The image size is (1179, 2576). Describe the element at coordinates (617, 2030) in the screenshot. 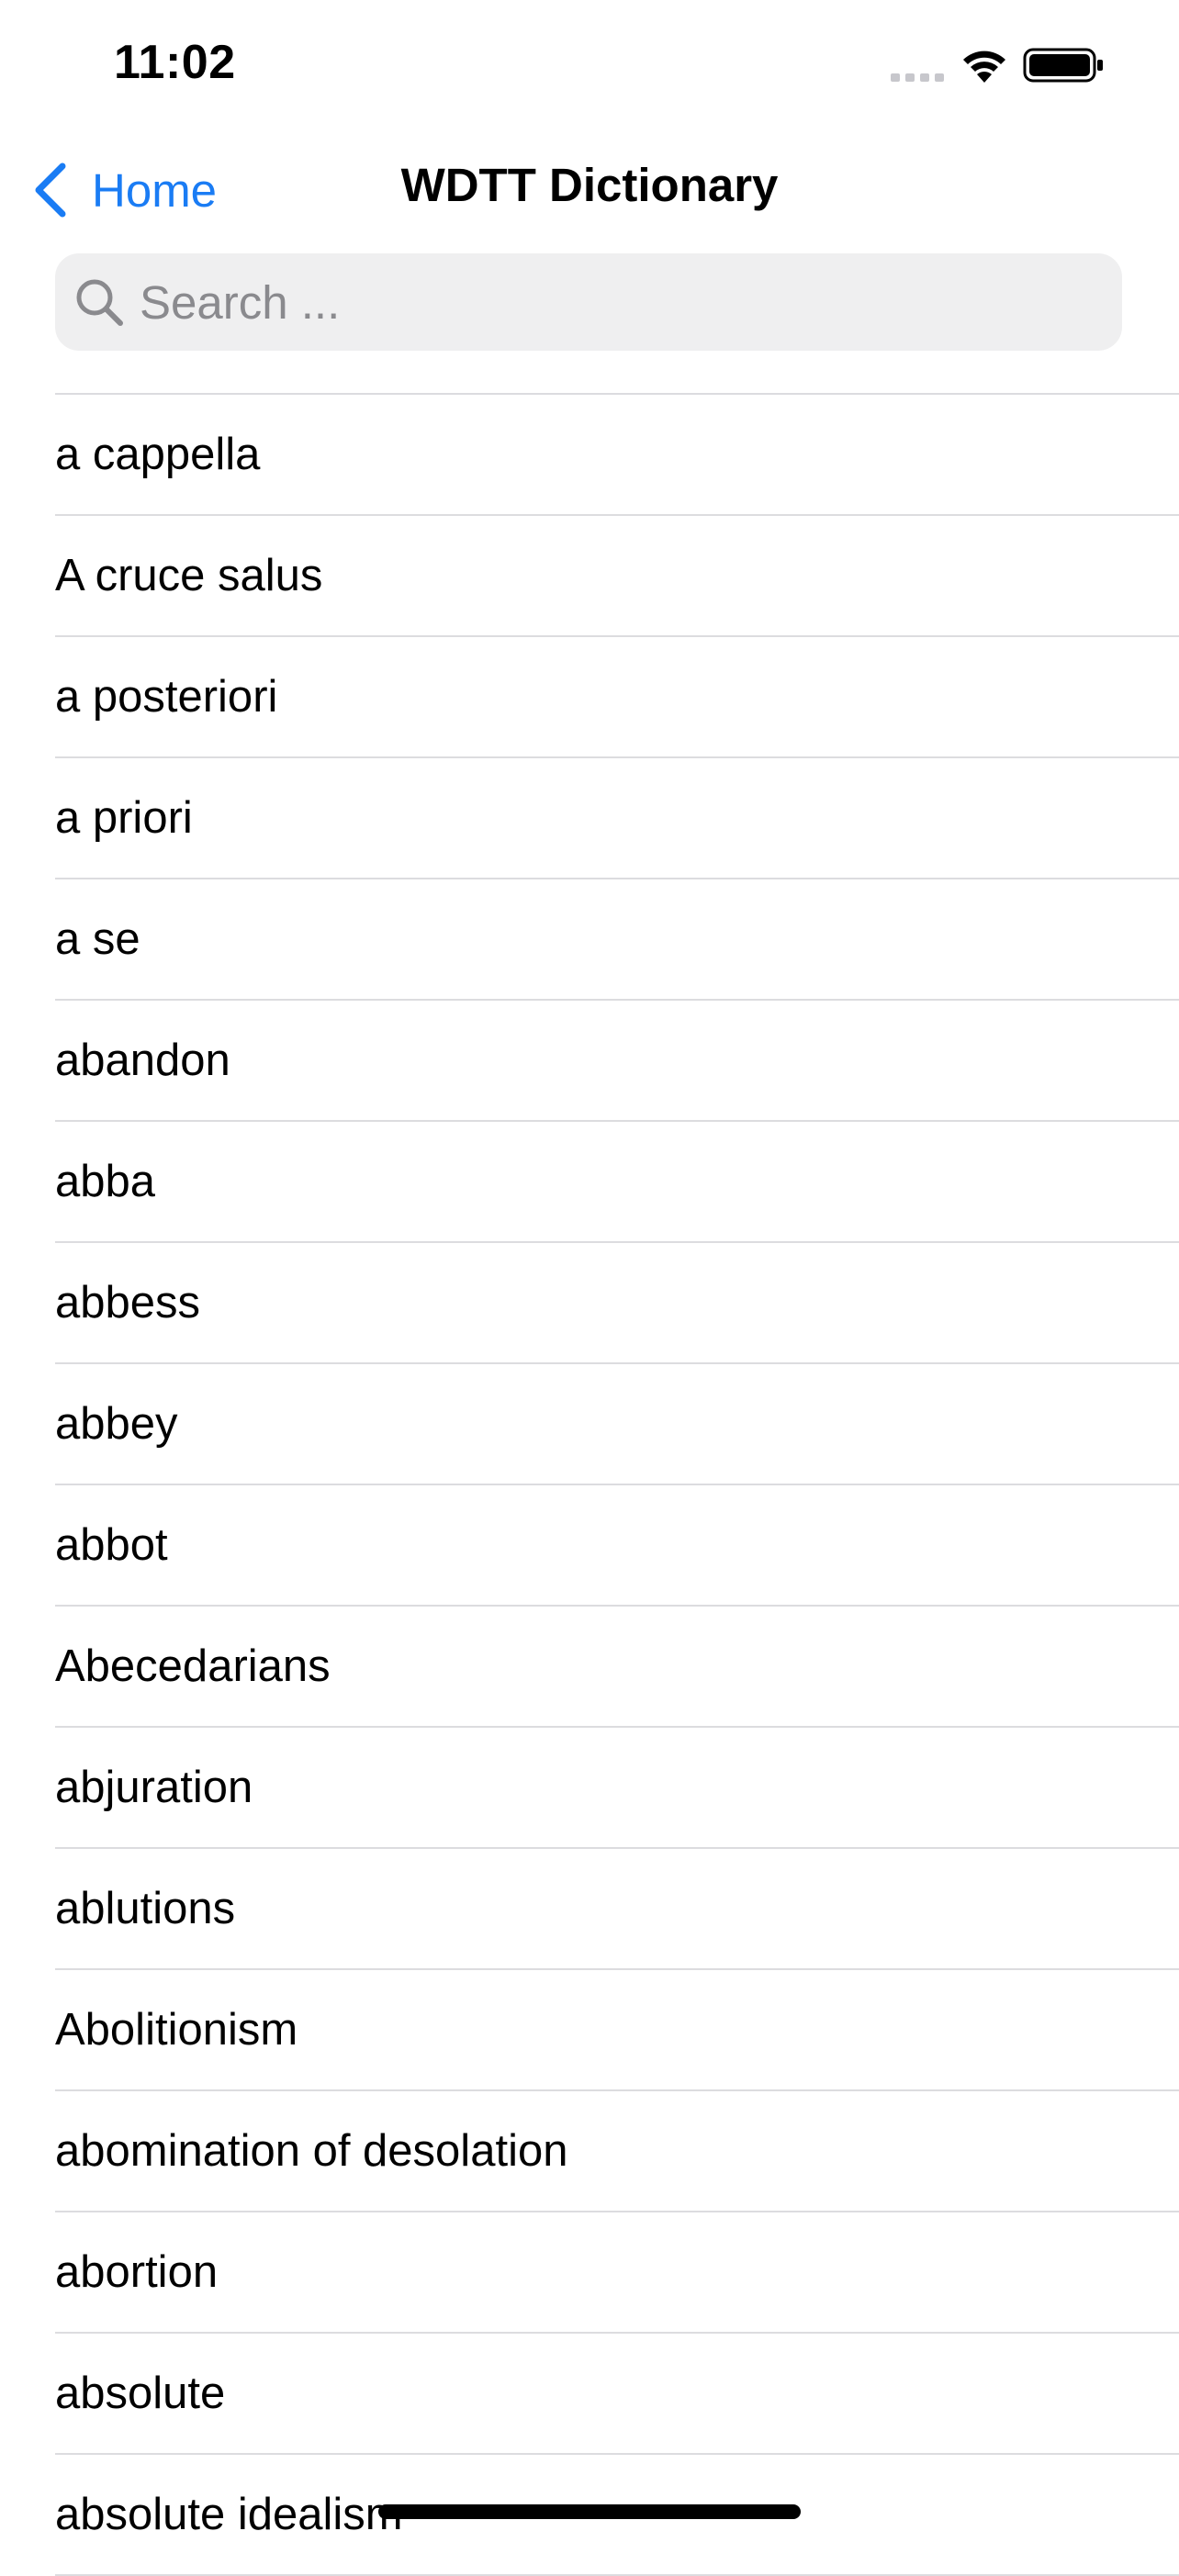

I see `list-item: Abolitionism` at that location.